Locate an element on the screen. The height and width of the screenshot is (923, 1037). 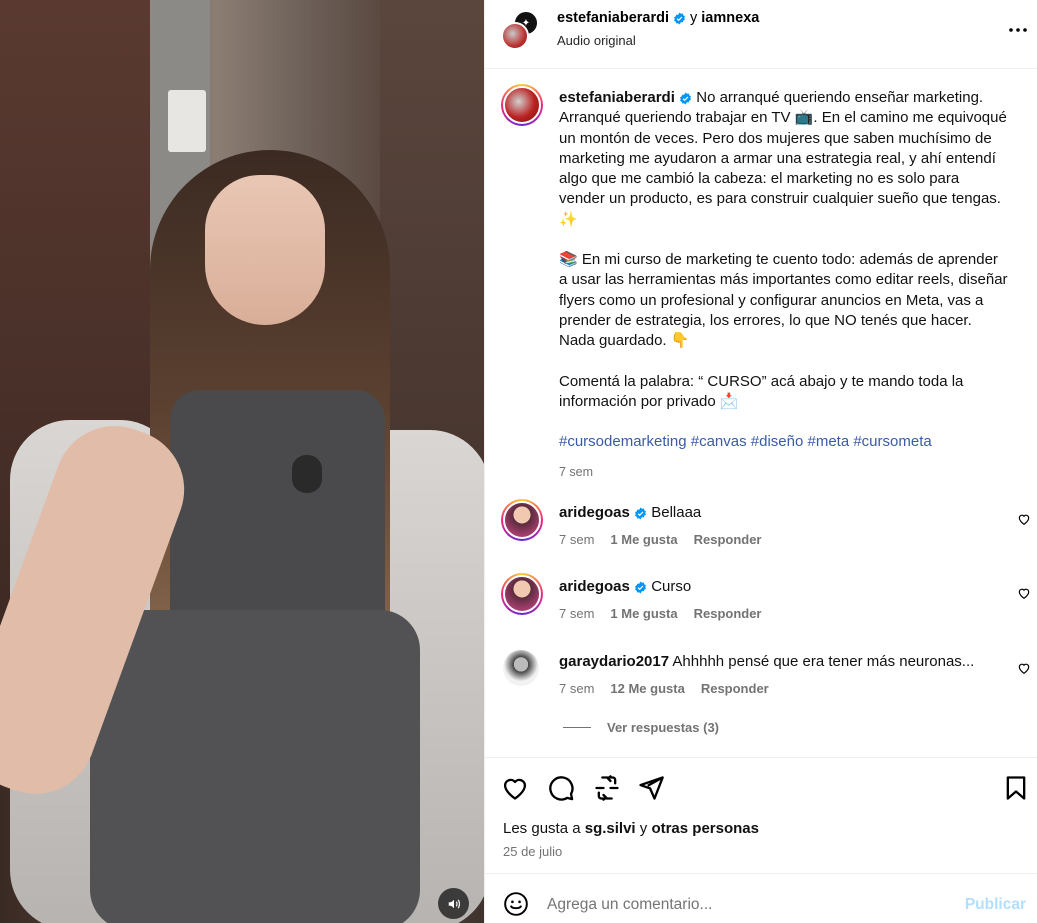
collab-avatars: ✦ is located at coordinates (521, 30).